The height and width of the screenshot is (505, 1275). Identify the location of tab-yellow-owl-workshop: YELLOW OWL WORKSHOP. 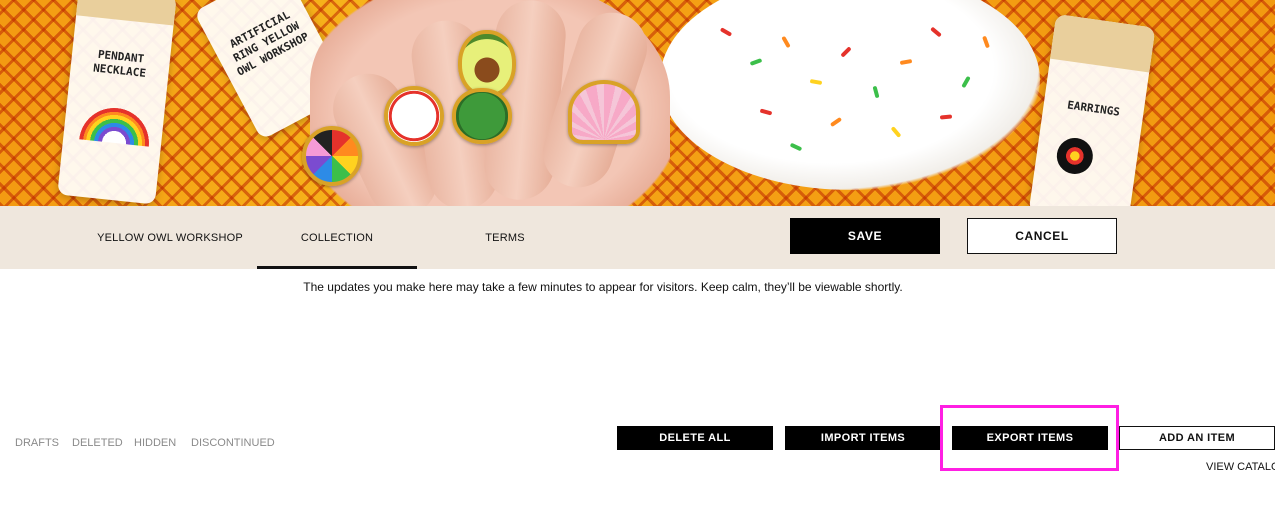
(170, 237).